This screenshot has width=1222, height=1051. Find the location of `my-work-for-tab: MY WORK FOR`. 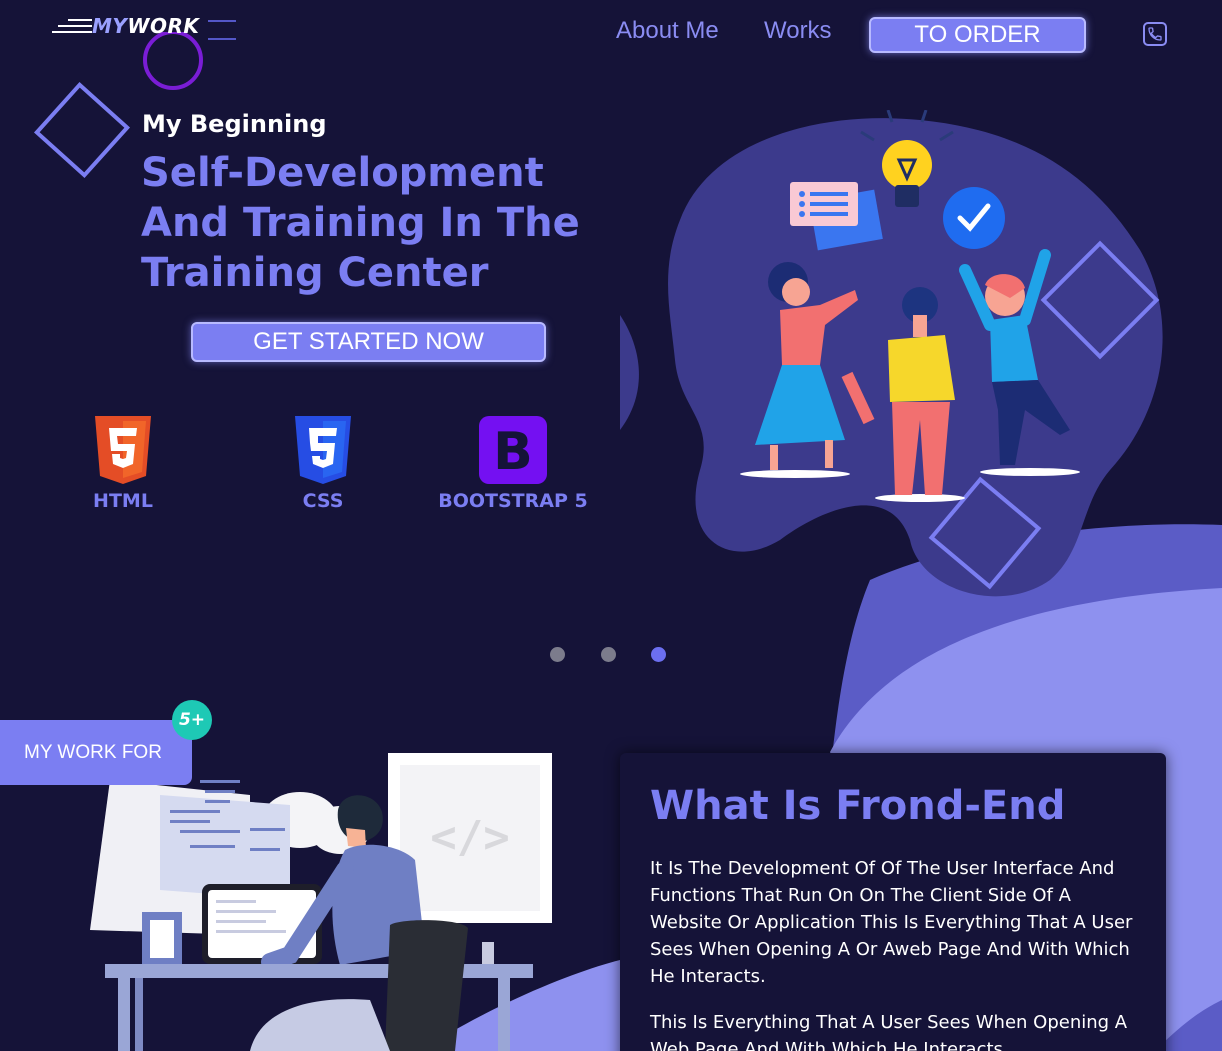

my-work-for-tab: MY WORK FOR is located at coordinates (96, 752).